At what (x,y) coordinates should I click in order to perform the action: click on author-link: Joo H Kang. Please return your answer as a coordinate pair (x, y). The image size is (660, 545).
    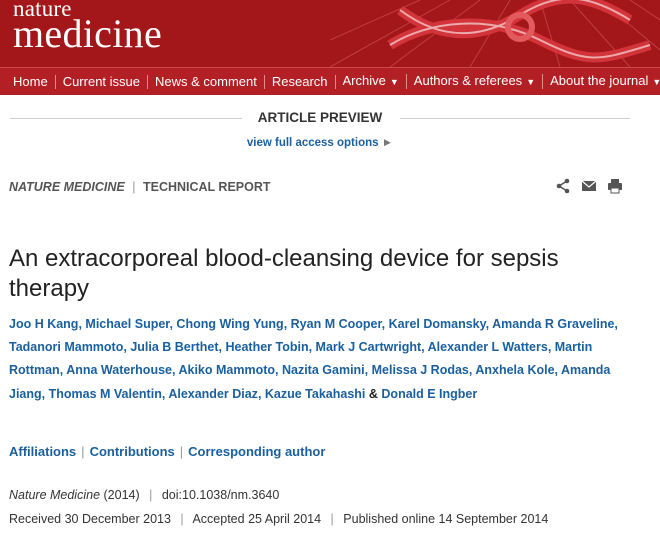
    Looking at the image, I should click on (43, 324).